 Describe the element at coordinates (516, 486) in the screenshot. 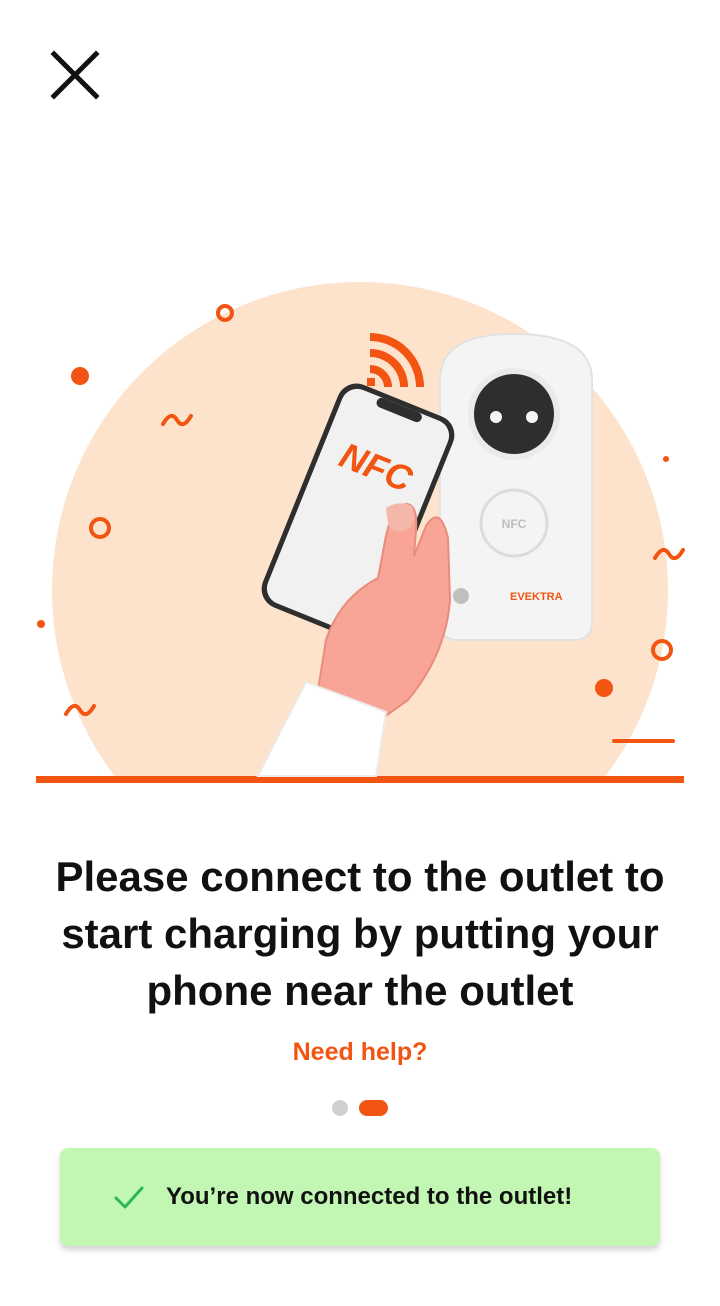

I see `outlet-device: NFC EVEKTRA` at that location.